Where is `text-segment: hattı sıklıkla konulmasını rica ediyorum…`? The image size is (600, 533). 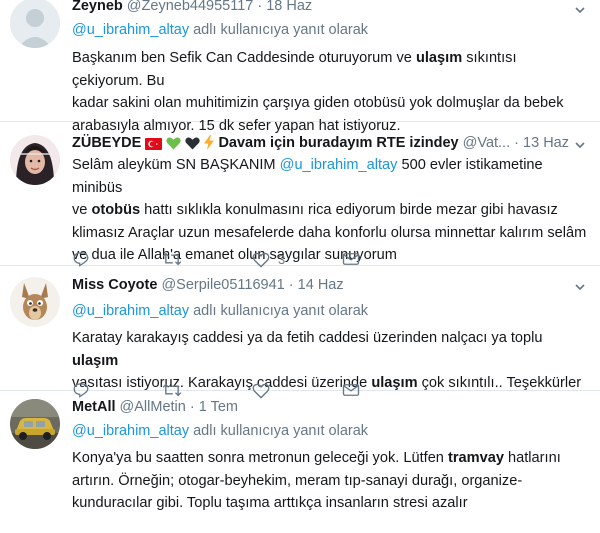 text-segment: hattı sıklıkla konulmasını rica ediyorum… is located at coordinates (349, 210).